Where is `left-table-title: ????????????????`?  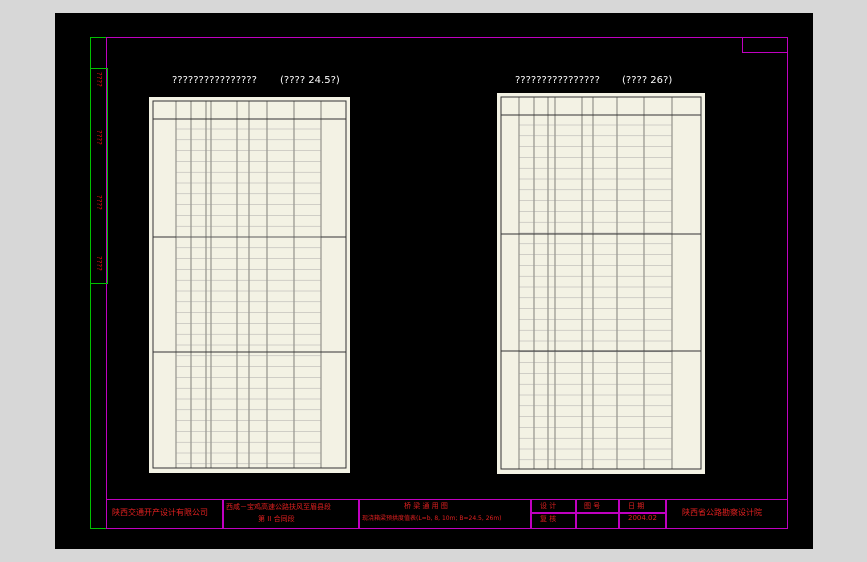
left-table-title: ???????????????? is located at coordinates (214, 80).